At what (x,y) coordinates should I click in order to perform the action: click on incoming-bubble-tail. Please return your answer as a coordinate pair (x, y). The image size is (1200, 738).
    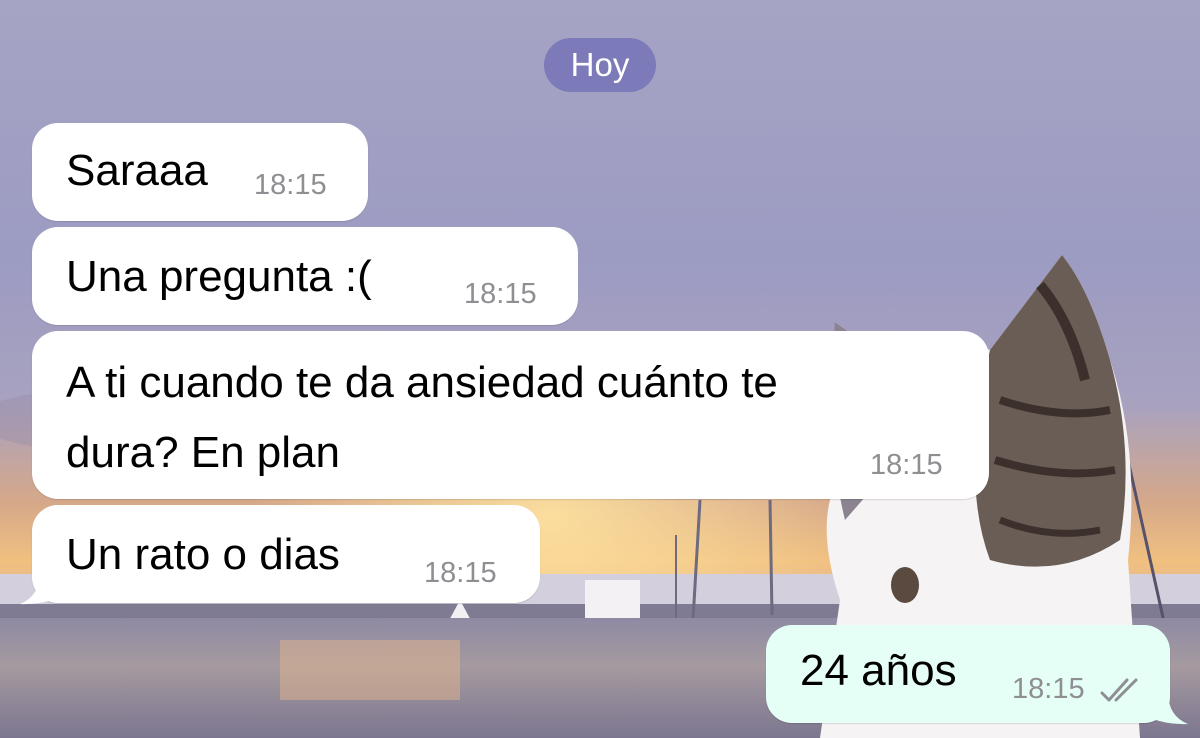
    Looking at the image, I should click on (39, 588).